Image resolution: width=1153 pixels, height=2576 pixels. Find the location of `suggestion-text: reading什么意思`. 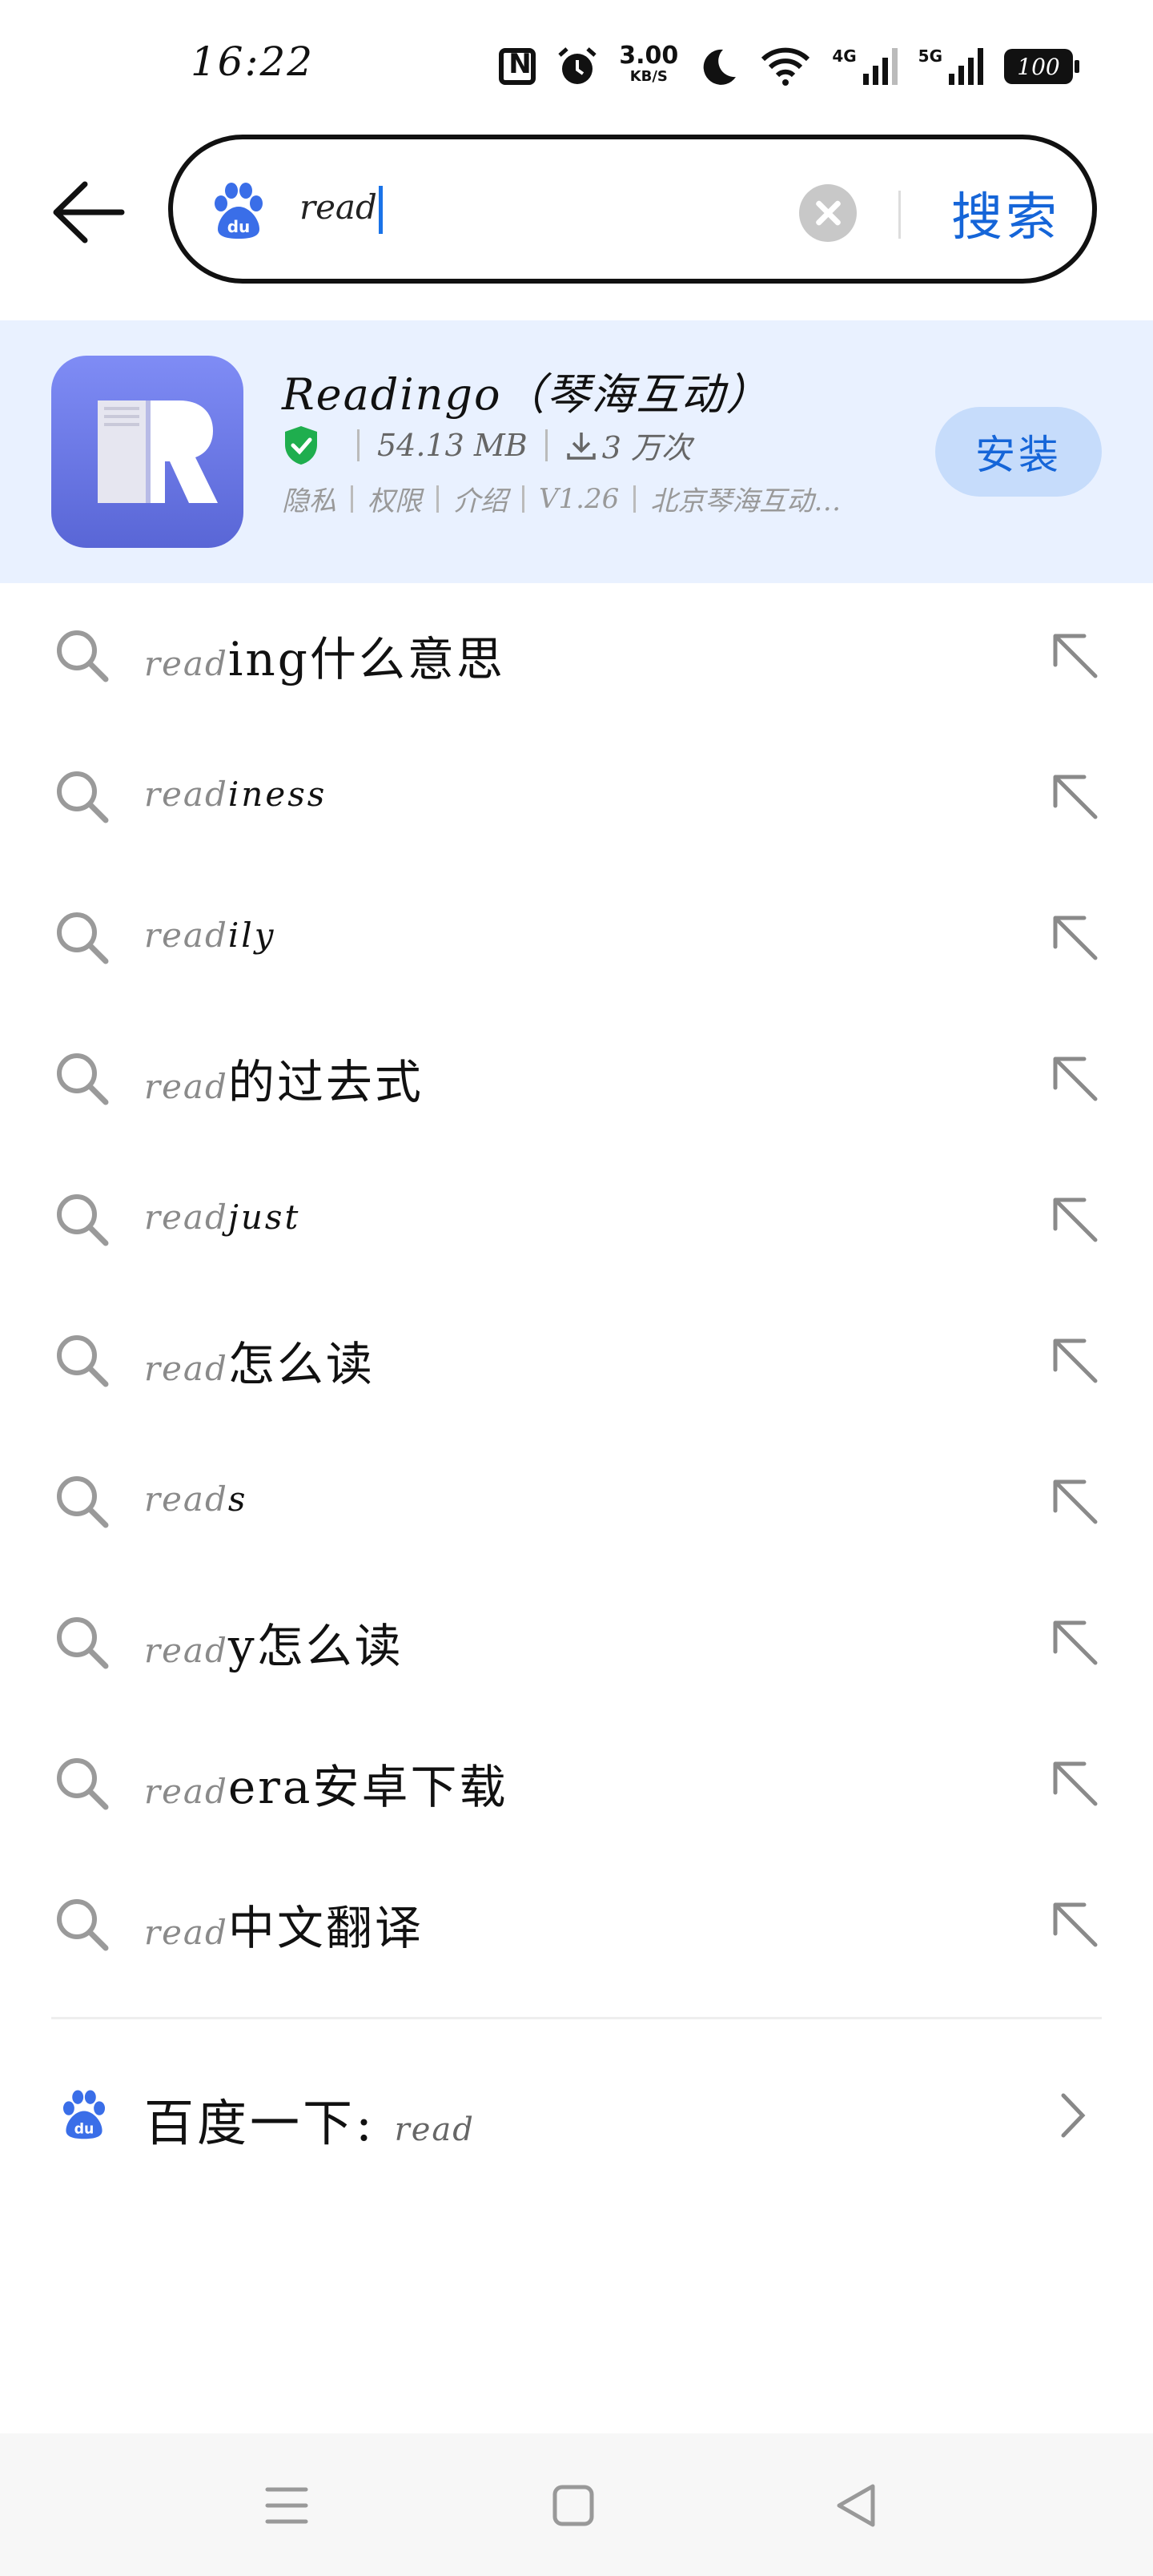

suggestion-text: reading什么意思 is located at coordinates (325, 655).